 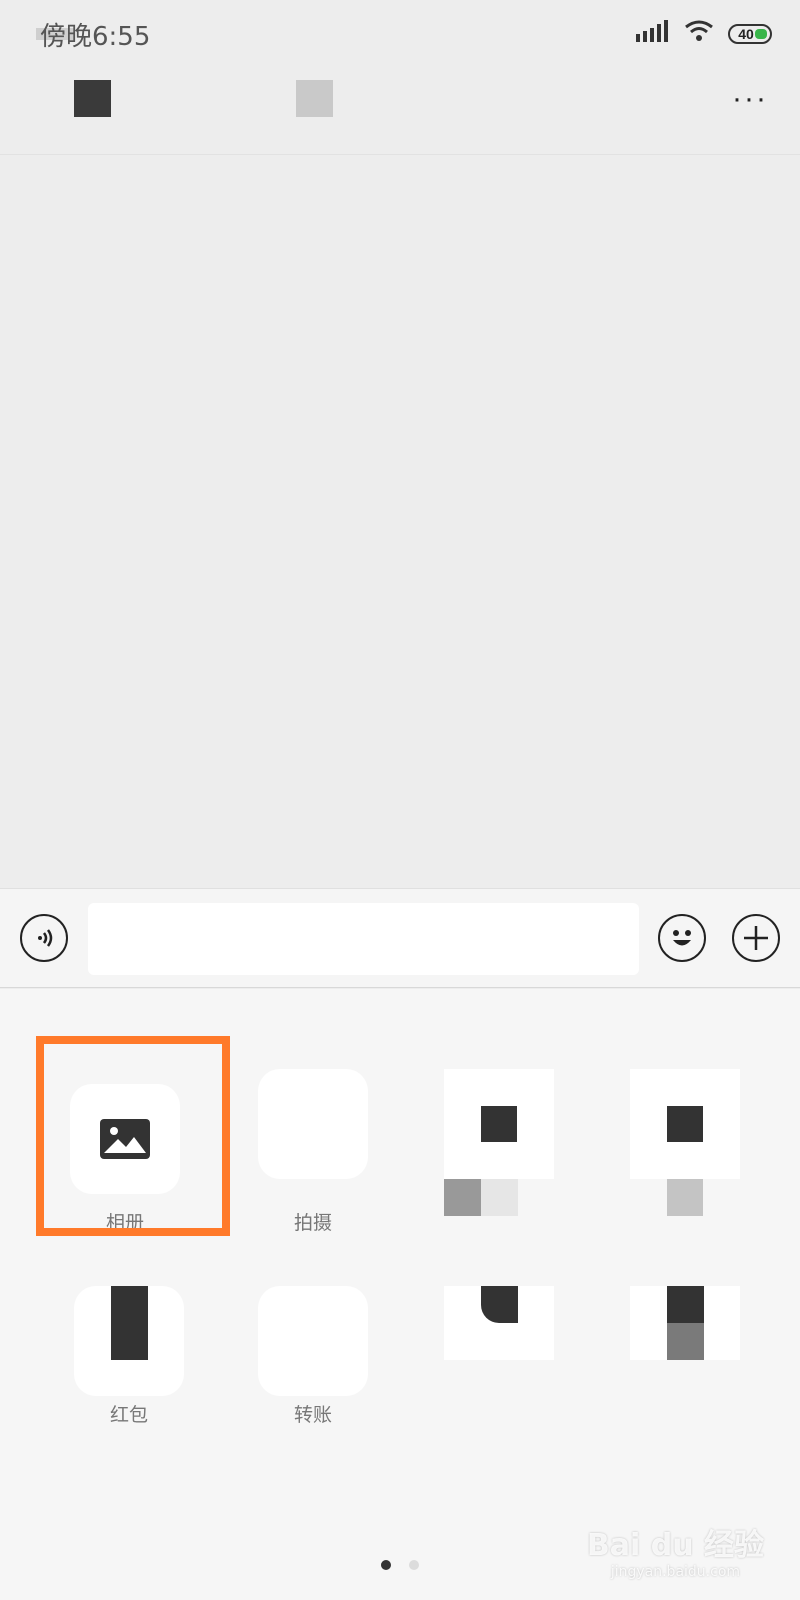 What do you see at coordinates (313, 1124) in the screenshot?
I see `camera-icon` at bounding box center [313, 1124].